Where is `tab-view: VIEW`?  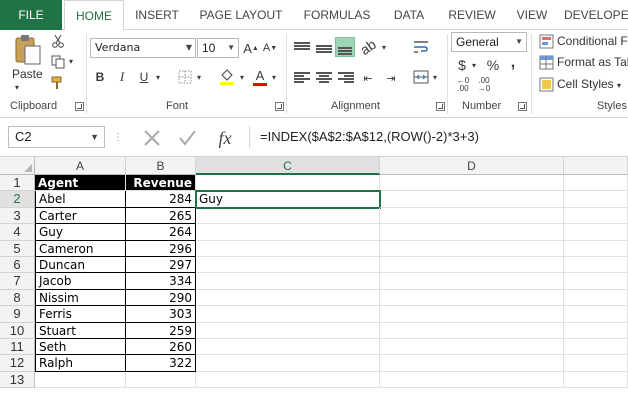
tab-view: VIEW is located at coordinates (532, 15).